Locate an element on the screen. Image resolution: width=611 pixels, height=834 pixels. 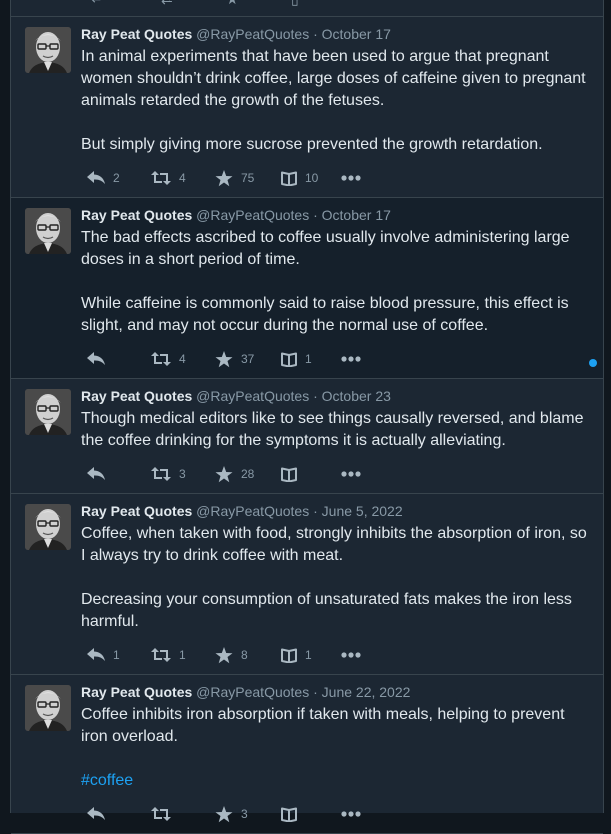
tweet-date: June 5, 2022 is located at coordinates (362, 511).